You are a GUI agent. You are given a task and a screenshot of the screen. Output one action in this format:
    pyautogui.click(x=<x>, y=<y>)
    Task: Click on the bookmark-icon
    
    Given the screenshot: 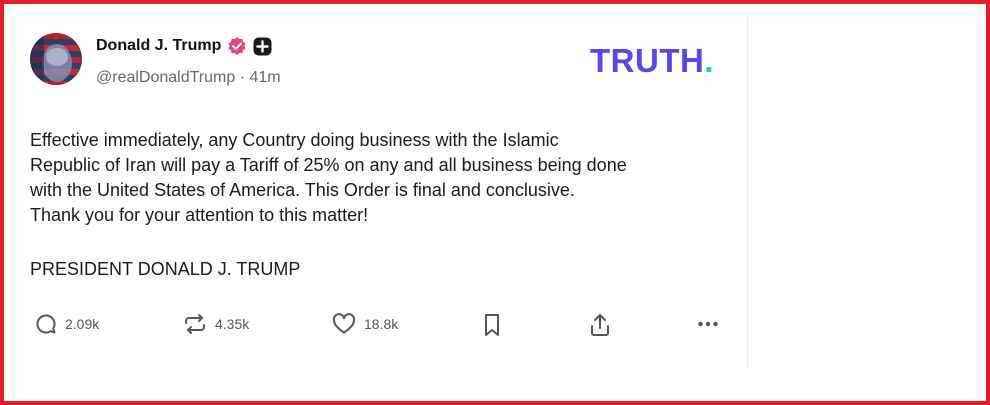 What is the action you would take?
    pyautogui.click(x=492, y=325)
    